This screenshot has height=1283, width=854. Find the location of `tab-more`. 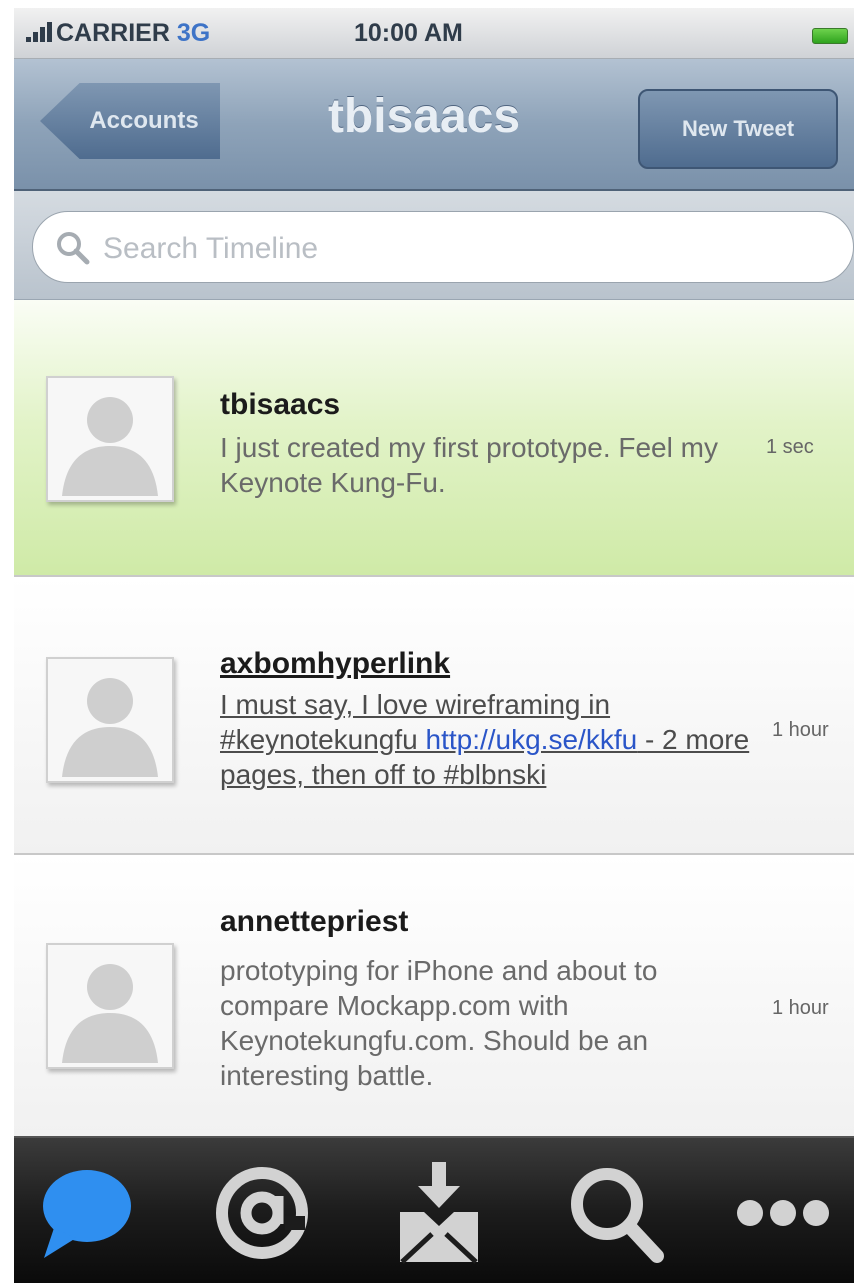

tab-more is located at coordinates (783, 1213).